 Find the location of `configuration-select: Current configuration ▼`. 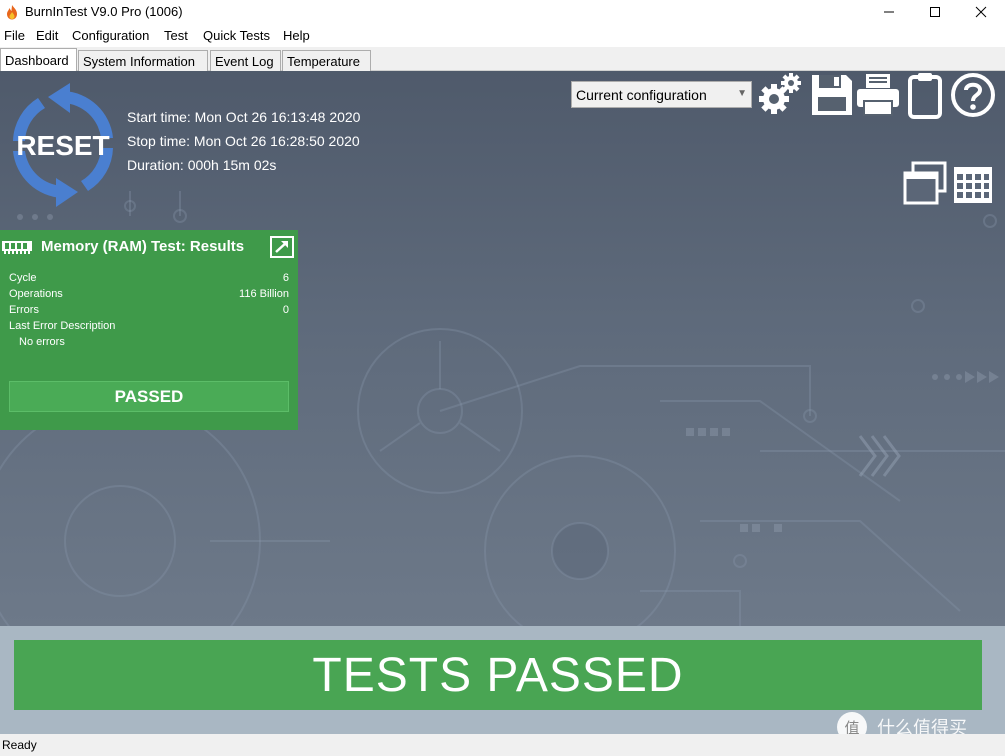

configuration-select: Current configuration ▼ is located at coordinates (661, 94).